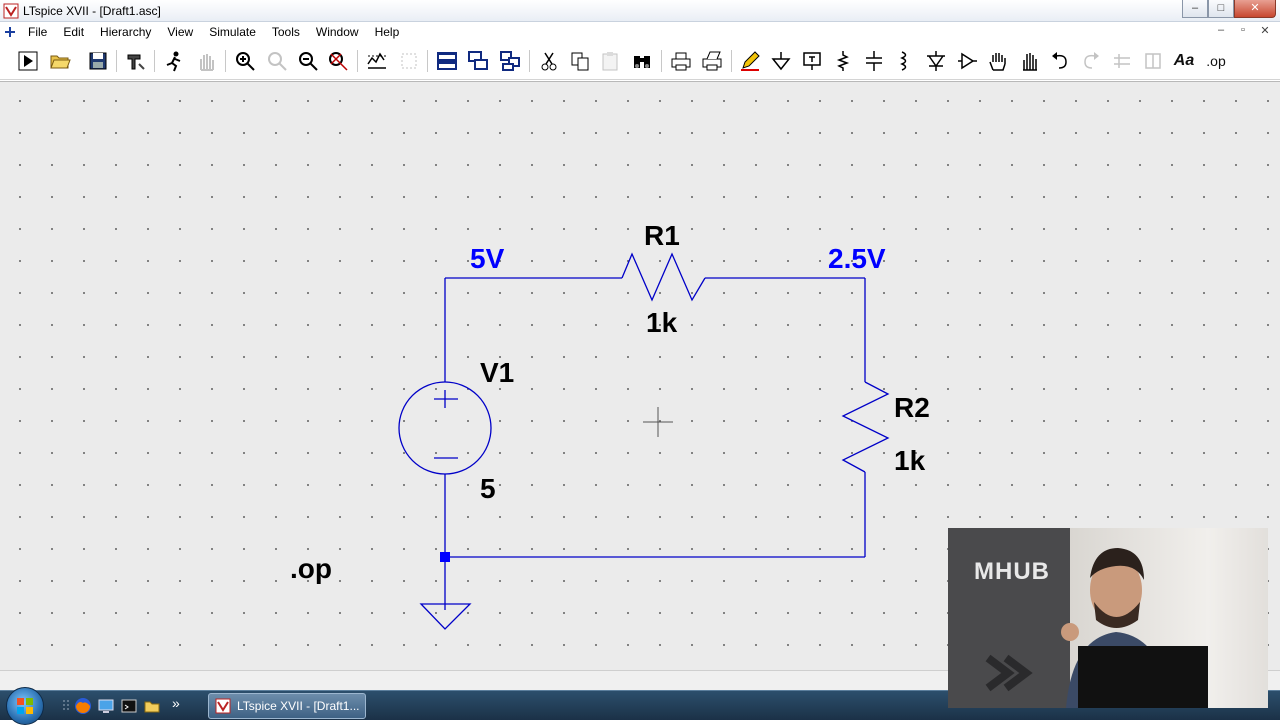 The image size is (1280, 725). What do you see at coordinates (497, 372) in the screenshot?
I see `v1-name-label: V1` at bounding box center [497, 372].